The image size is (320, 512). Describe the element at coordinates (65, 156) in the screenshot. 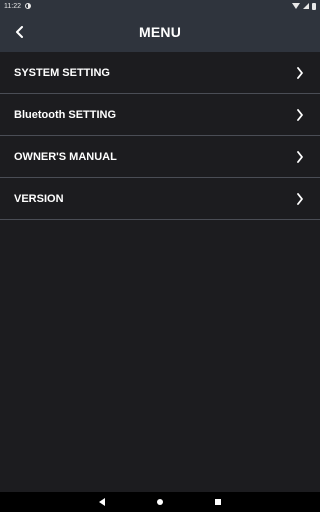

I see `menu-item-label: OWNER'S MANUAL` at that location.